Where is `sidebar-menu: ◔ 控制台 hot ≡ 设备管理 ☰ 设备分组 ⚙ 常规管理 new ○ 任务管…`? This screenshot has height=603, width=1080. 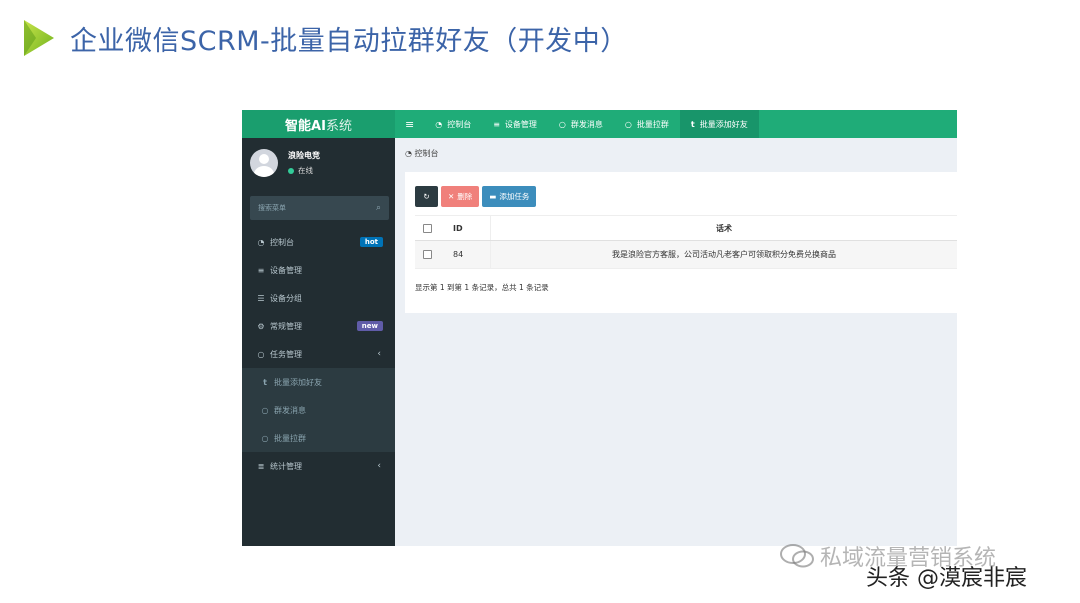 sidebar-menu: ◔ 控制台 hot ≡ 设备管理 ☰ 设备分组 ⚙ 常规管理 new ○ 任务管… is located at coordinates (318, 354).